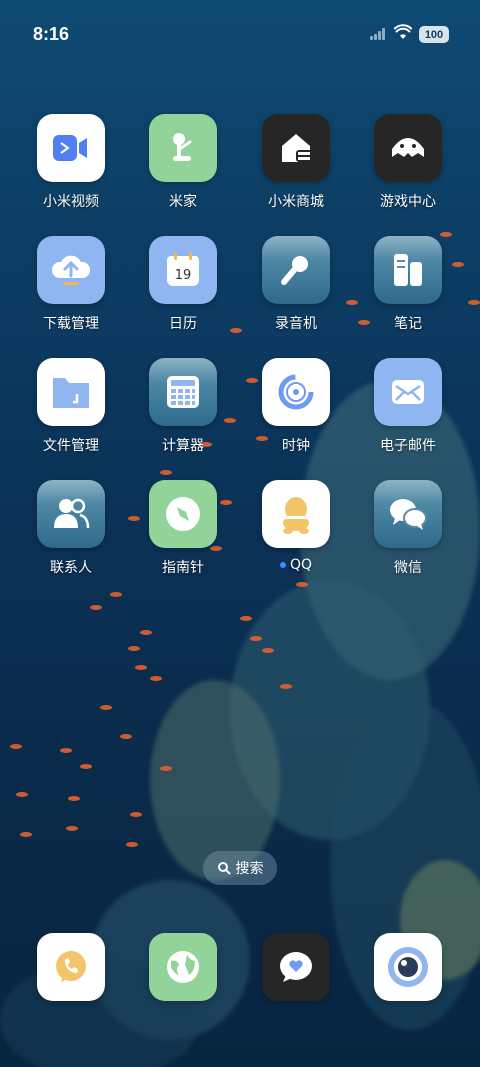 The image size is (480, 1067). What do you see at coordinates (183, 568) in the screenshot?
I see `app-label: 指南针` at bounding box center [183, 568].